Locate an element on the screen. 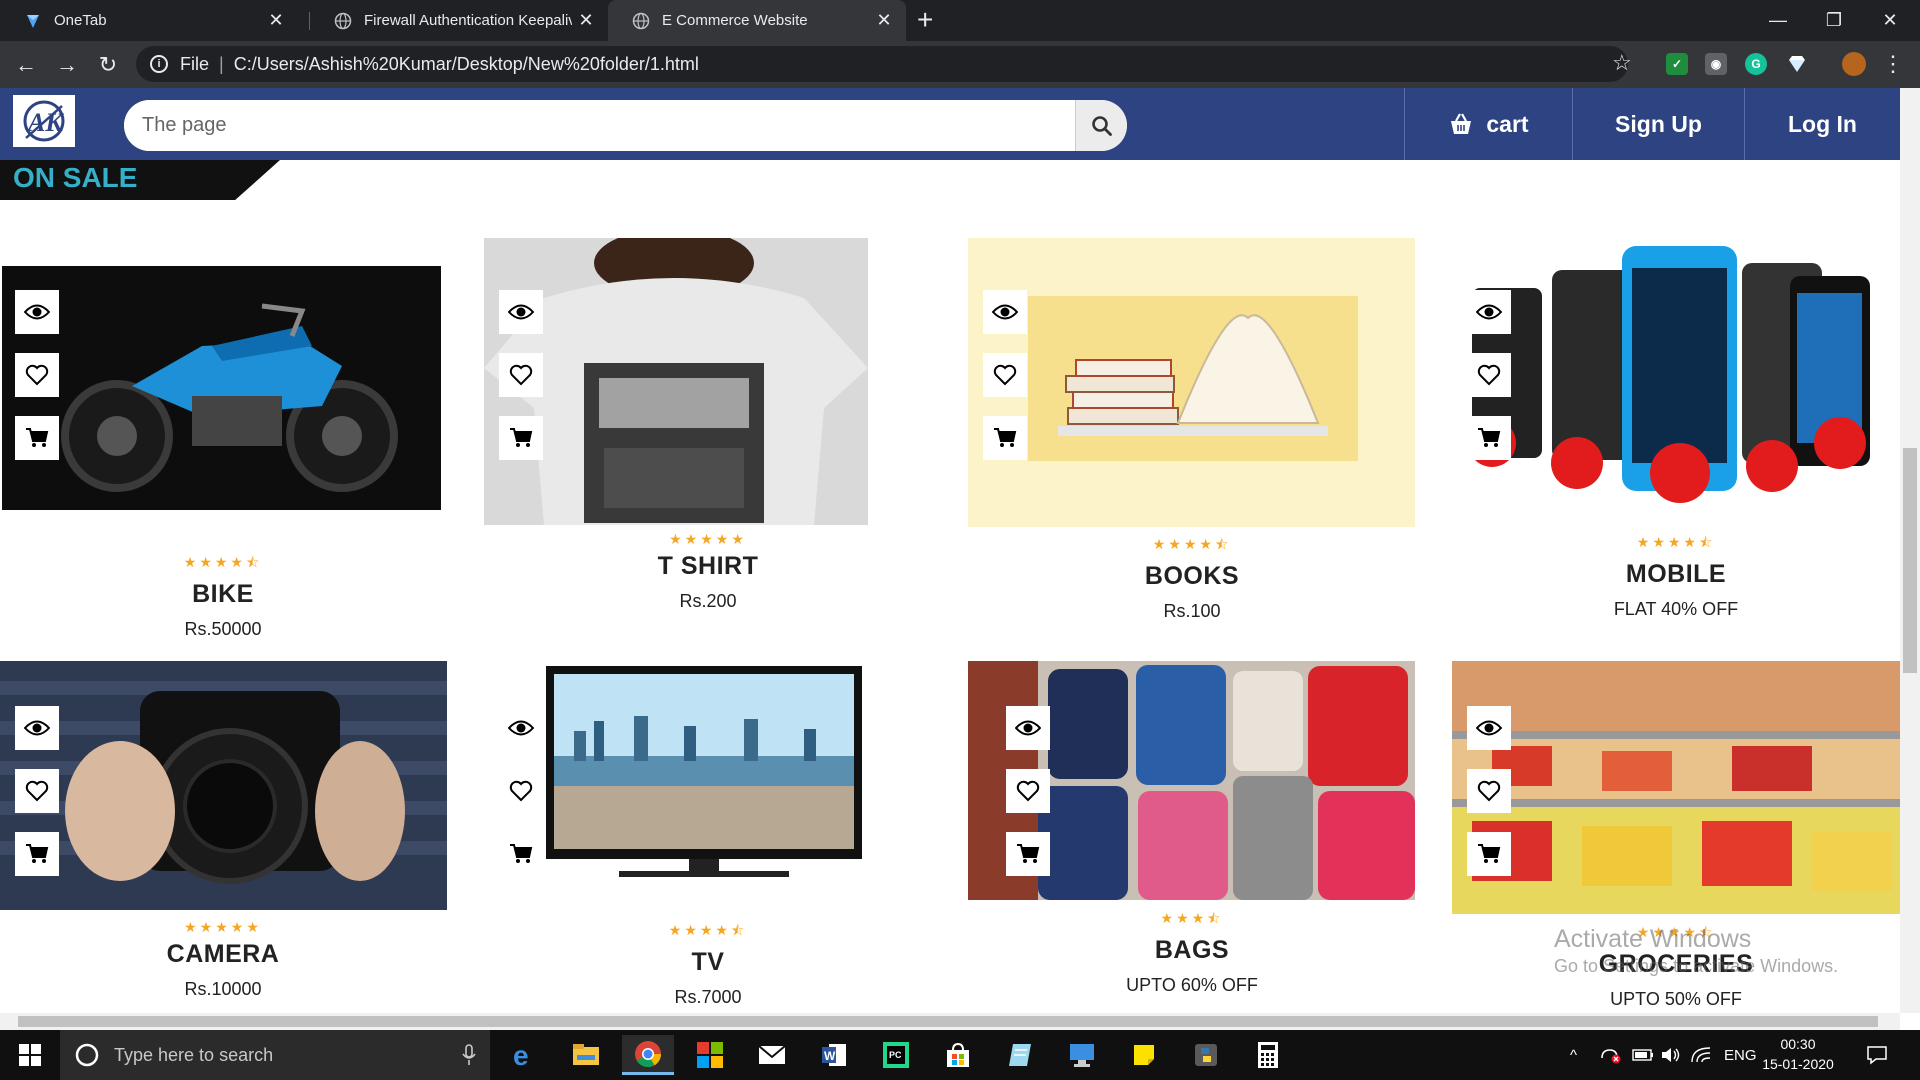 The width and height of the screenshot is (1920, 1080). battery-icon is located at coordinates (1643, 1055).